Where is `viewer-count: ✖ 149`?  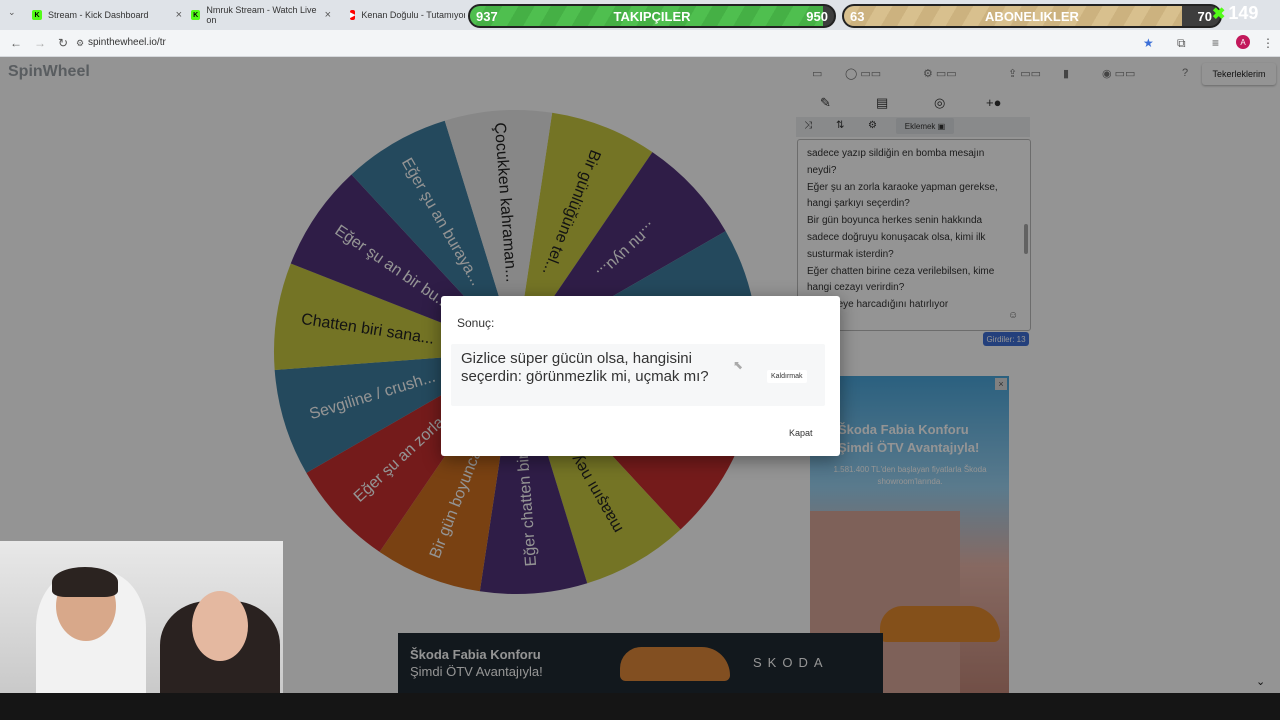 viewer-count: ✖ 149 is located at coordinates (1235, 13).